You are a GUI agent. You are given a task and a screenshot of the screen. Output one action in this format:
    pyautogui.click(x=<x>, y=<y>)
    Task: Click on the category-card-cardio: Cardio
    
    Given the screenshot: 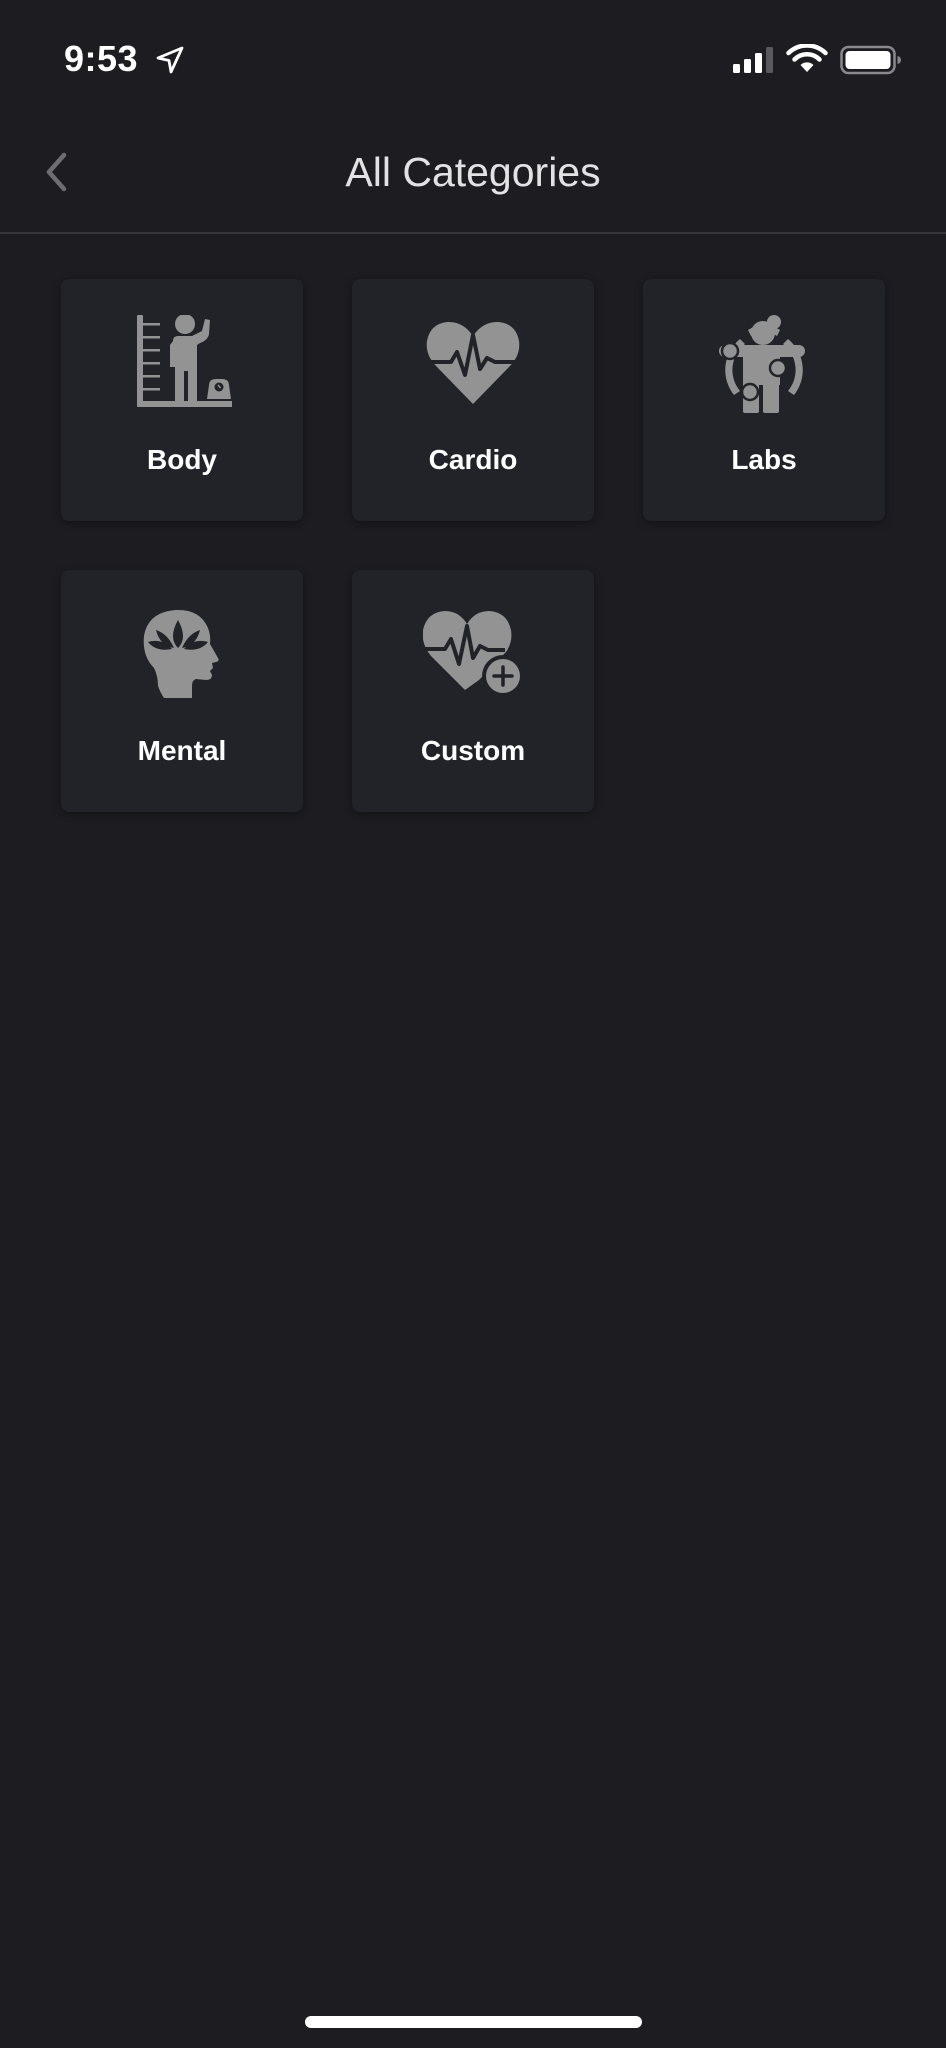 What is the action you would take?
    pyautogui.click(x=473, y=400)
    